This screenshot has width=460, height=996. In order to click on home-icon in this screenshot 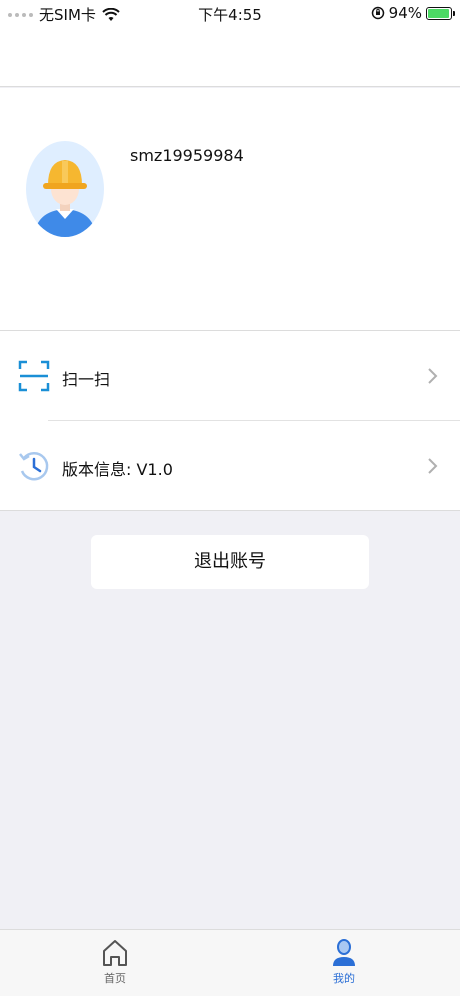, I will do `click(115, 953)`.